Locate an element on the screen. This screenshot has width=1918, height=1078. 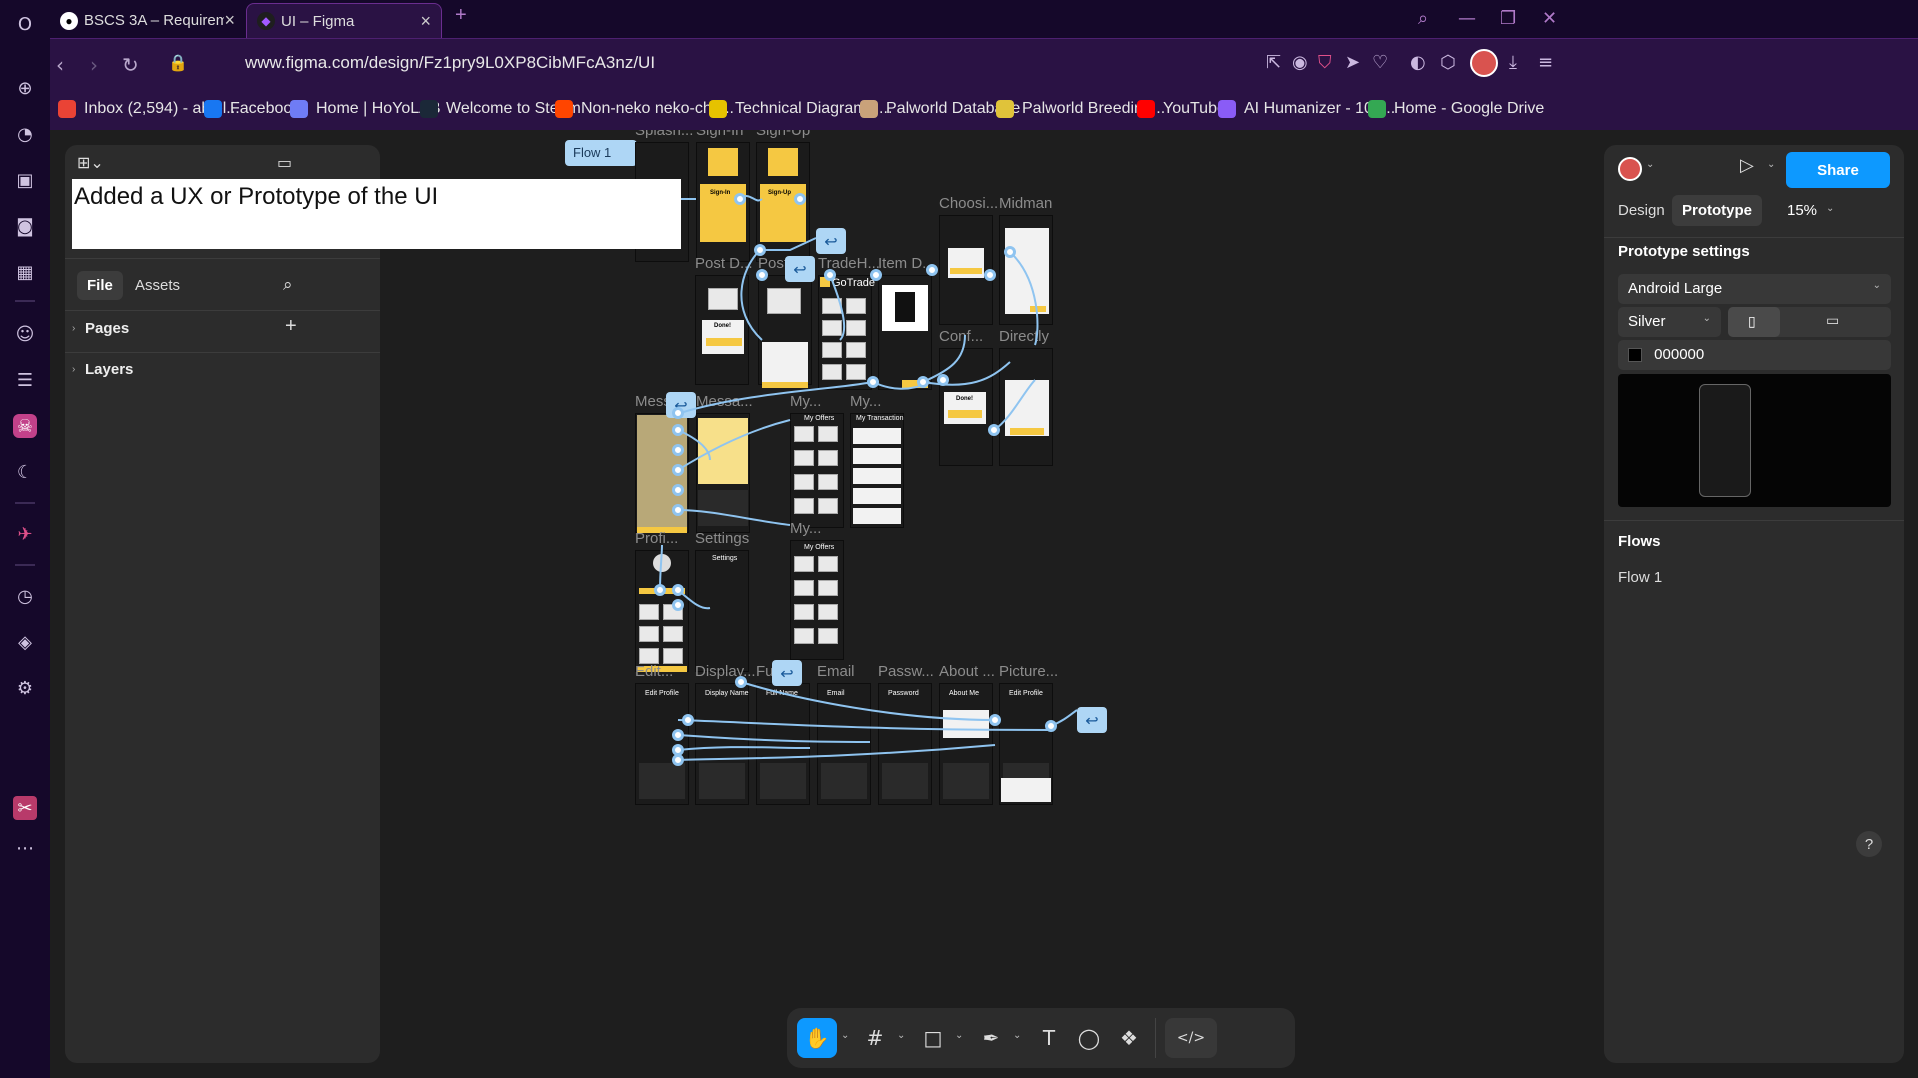
bookmark-google-drive: Home - Google Drive is located at coordinates (1456, 109).